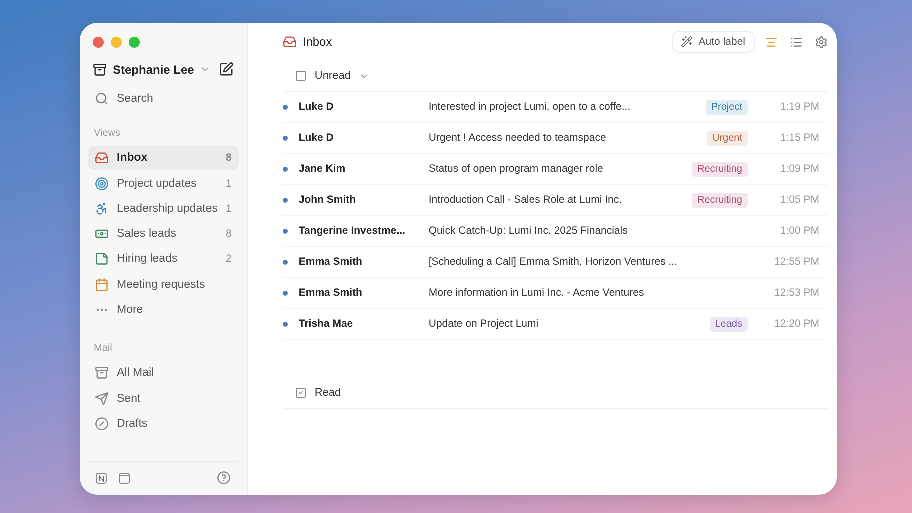 This screenshot has width=912, height=513. I want to click on time: 1:09 PM, so click(800, 169).